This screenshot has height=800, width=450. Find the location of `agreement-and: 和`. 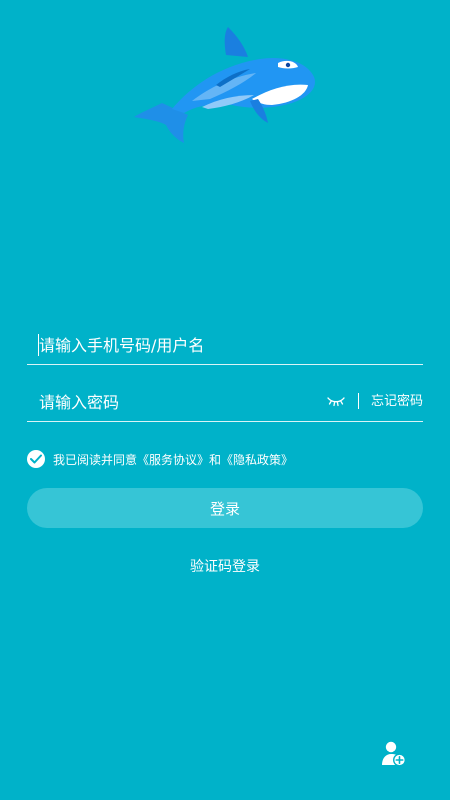

agreement-and: 和 is located at coordinates (215, 459).